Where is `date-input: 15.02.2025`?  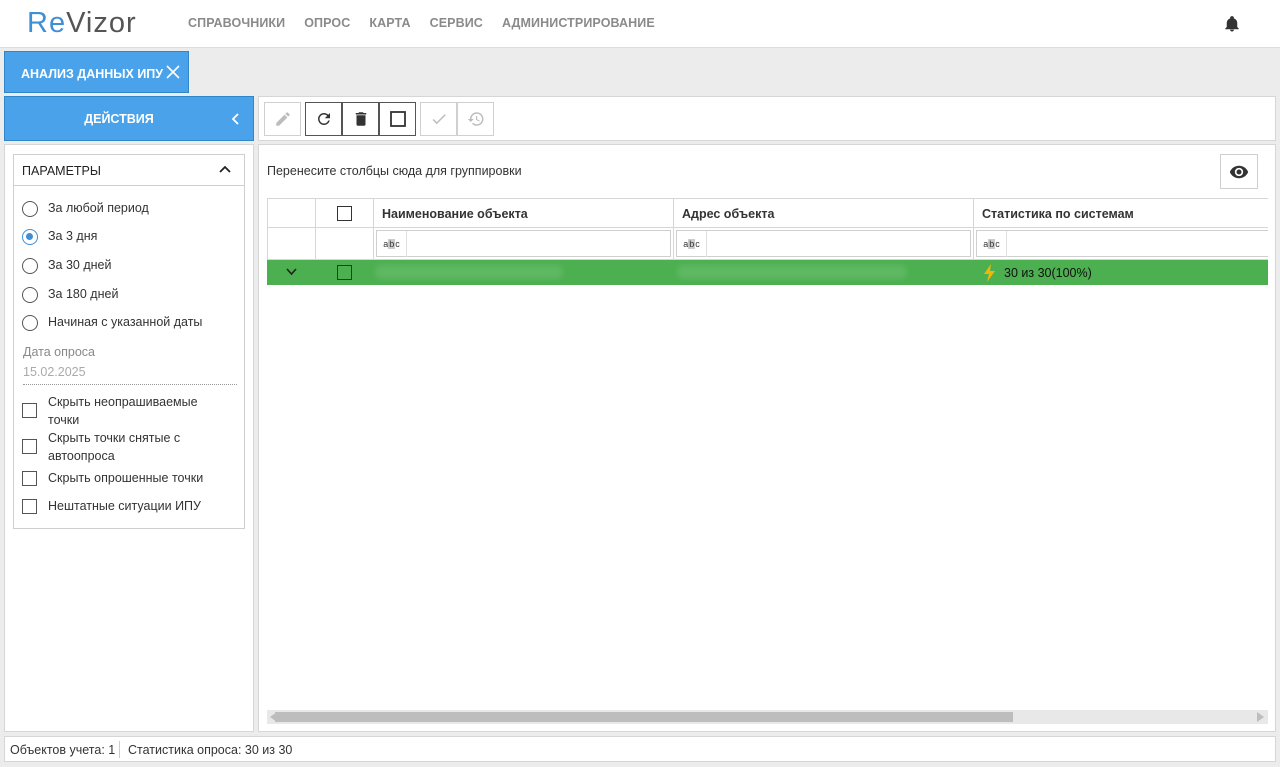 date-input: 15.02.2025 is located at coordinates (130, 375).